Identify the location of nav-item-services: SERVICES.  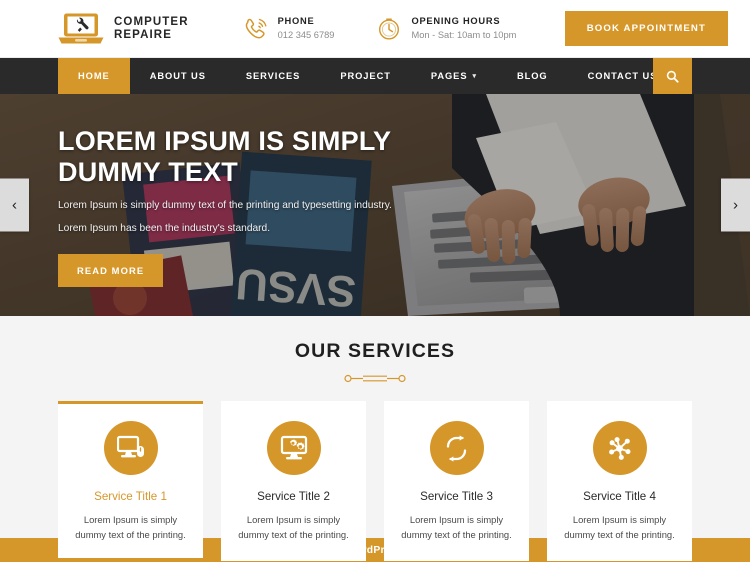
(273, 76).